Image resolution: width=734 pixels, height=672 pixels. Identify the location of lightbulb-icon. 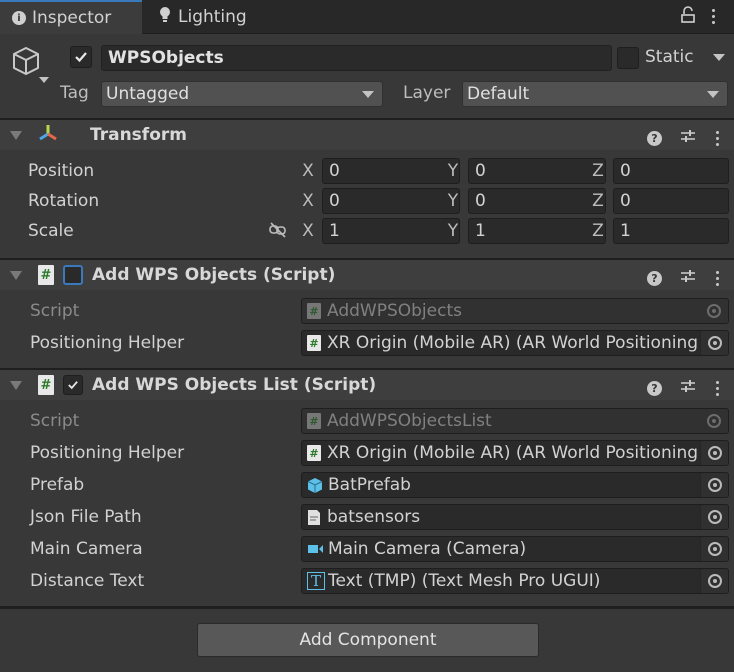
(165, 17).